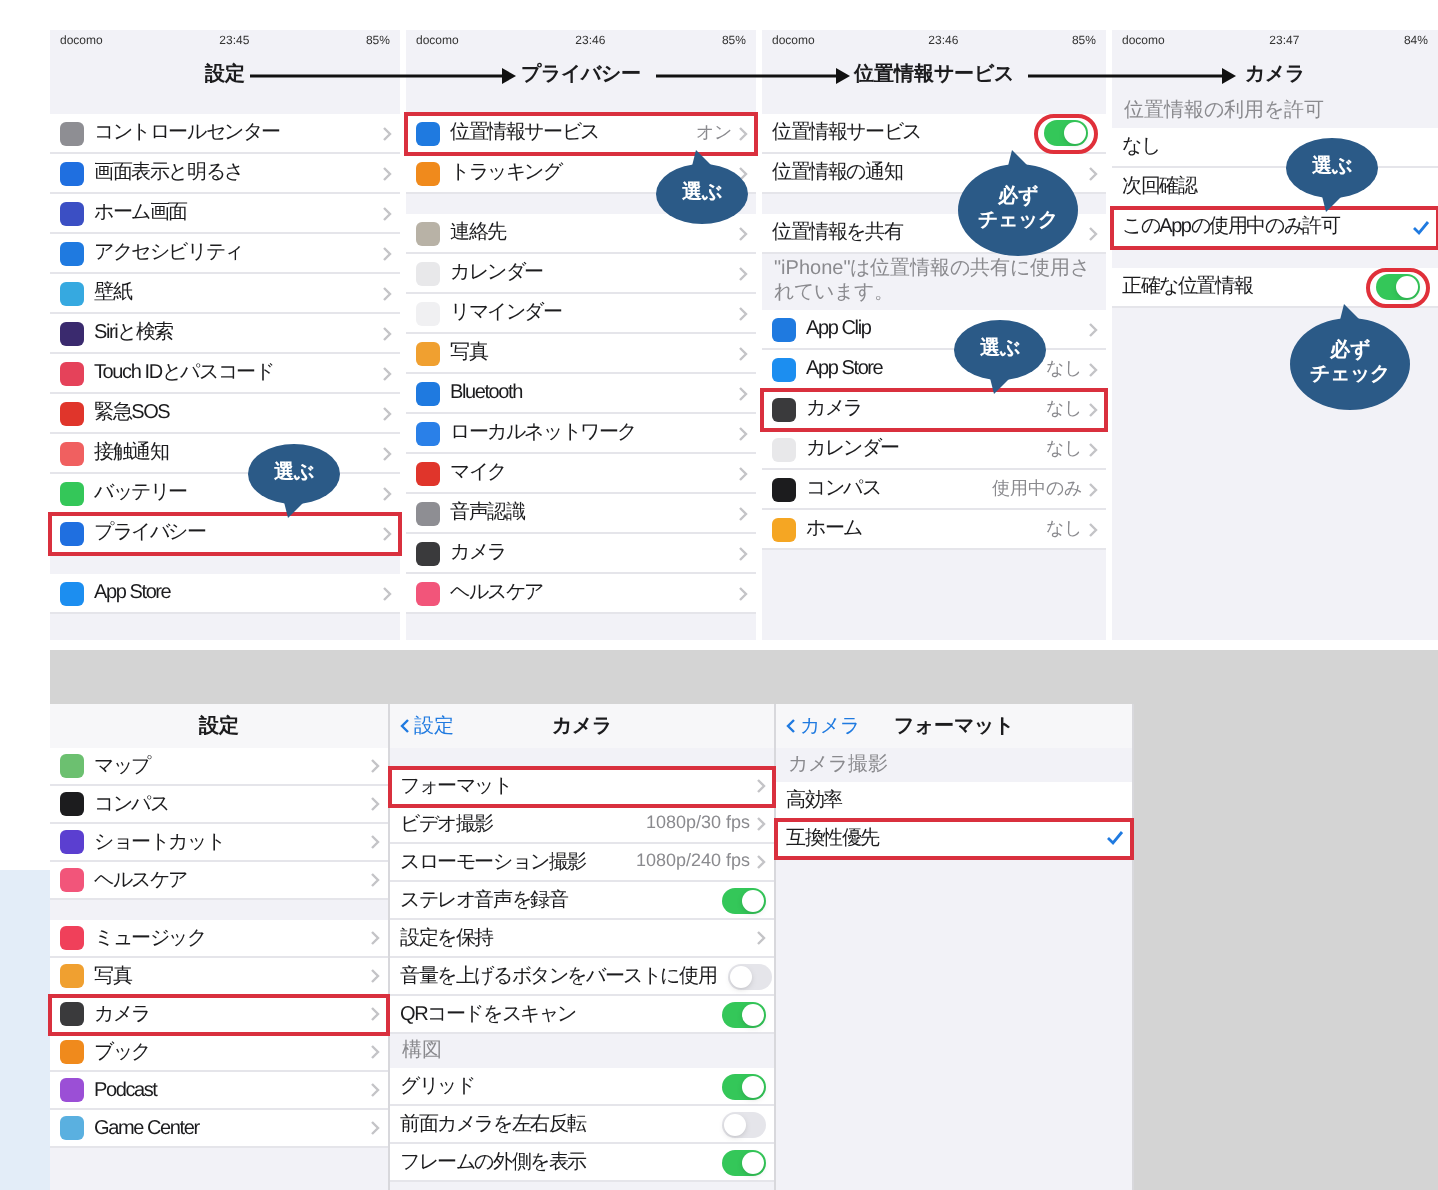  I want to click on settings-row: 正確な位置情報, so click(1275, 288).